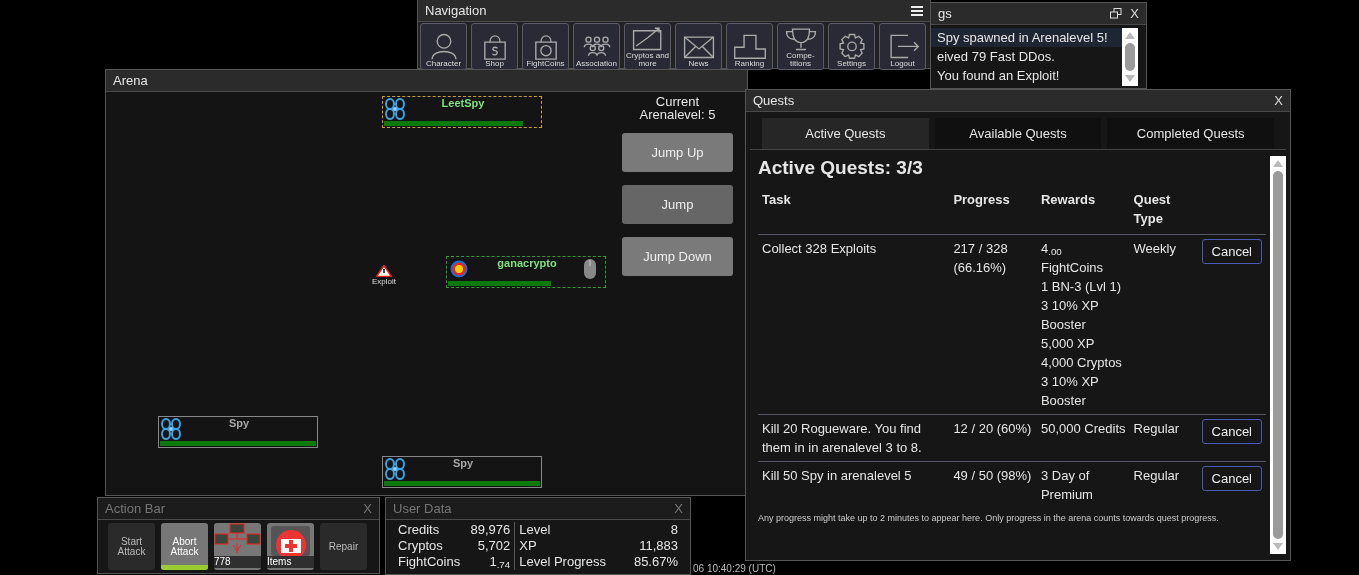 Image resolution: width=1359 pixels, height=575 pixels. Describe the element at coordinates (462, 112) in the screenshot. I see `enemy-entity: LeetSpy` at that location.